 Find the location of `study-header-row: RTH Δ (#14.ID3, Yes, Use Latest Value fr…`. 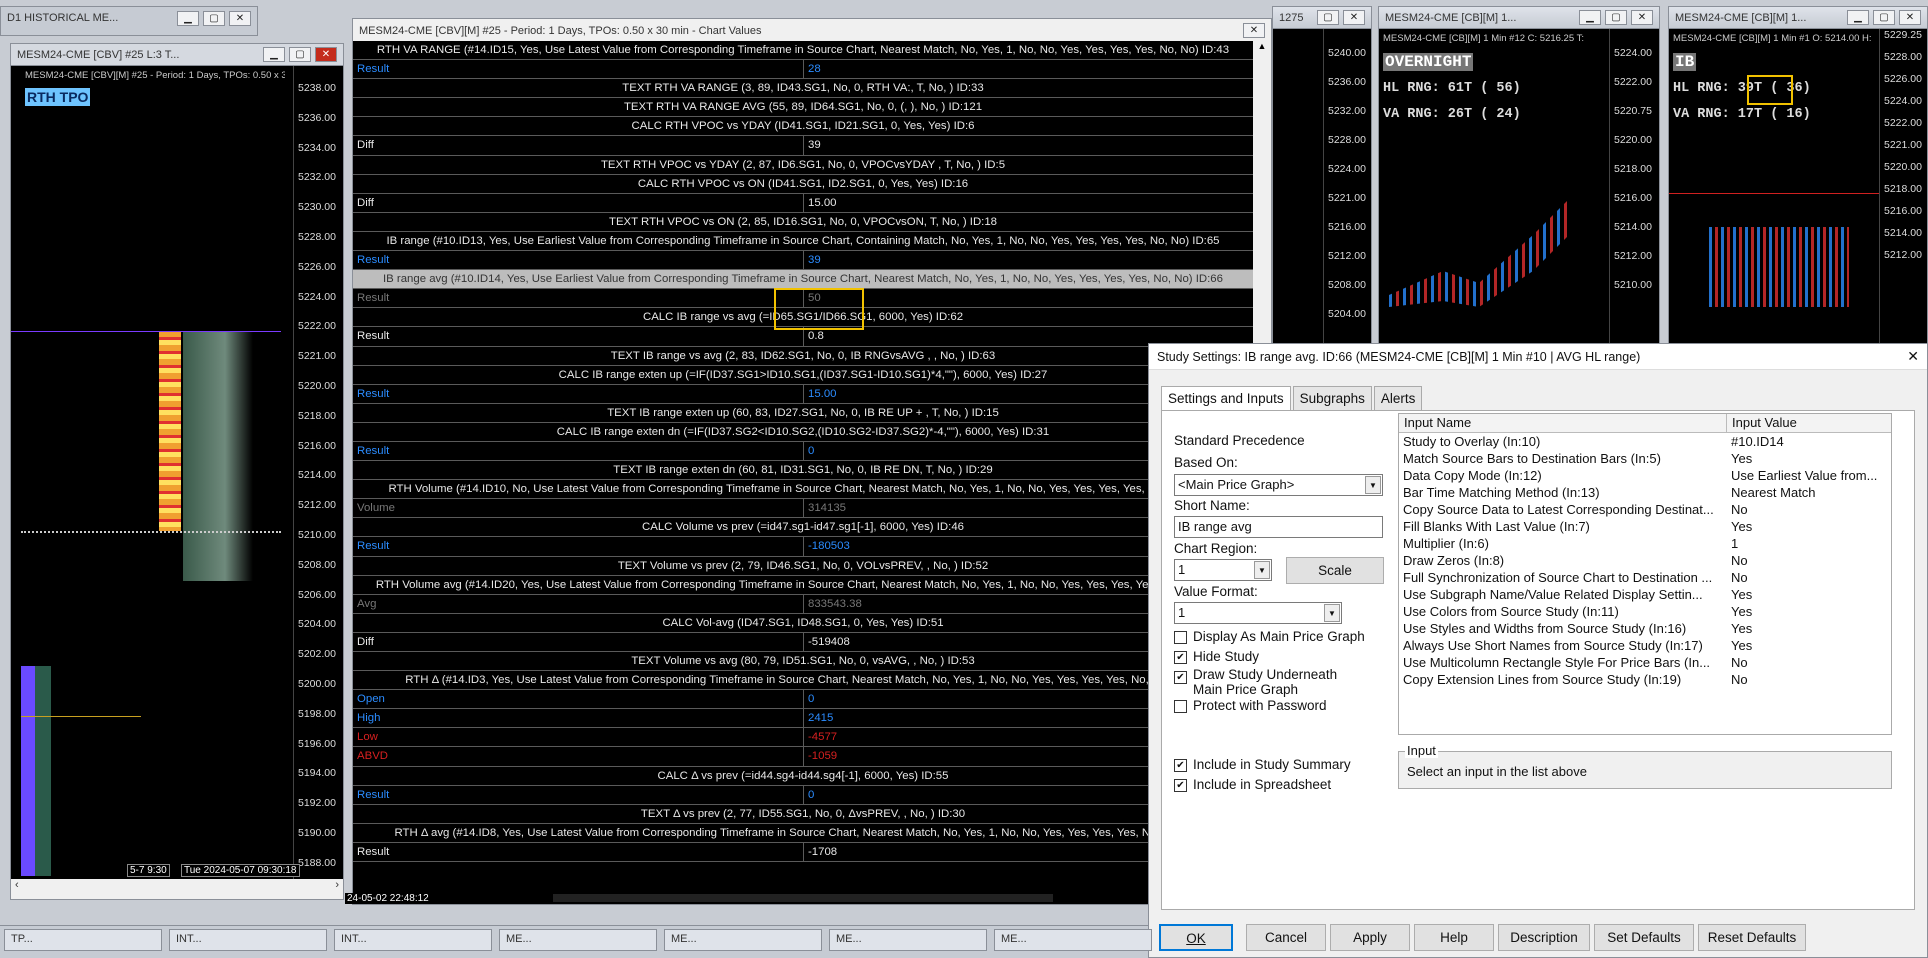

study-header-row: RTH Δ (#14.ID3, Yes, Use Latest Value fr… is located at coordinates (803, 681).